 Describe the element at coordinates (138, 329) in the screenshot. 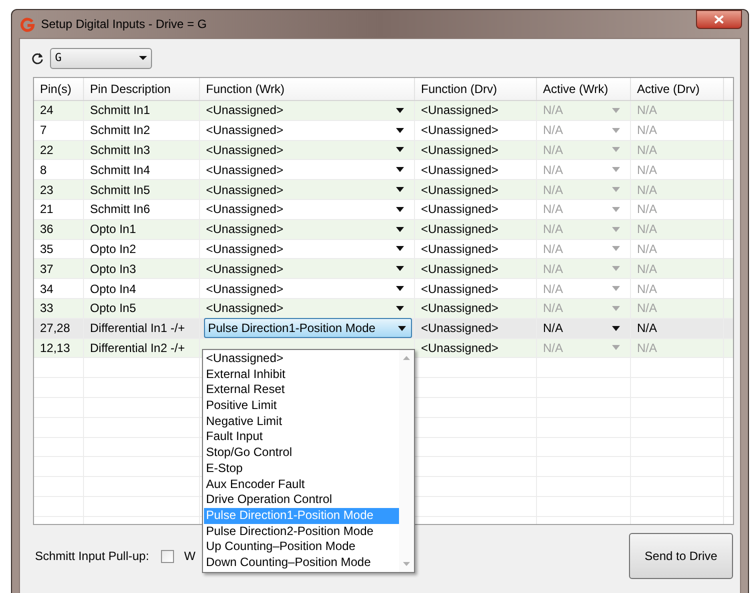

I see `table-cell-text: Differential In1 -/+` at that location.